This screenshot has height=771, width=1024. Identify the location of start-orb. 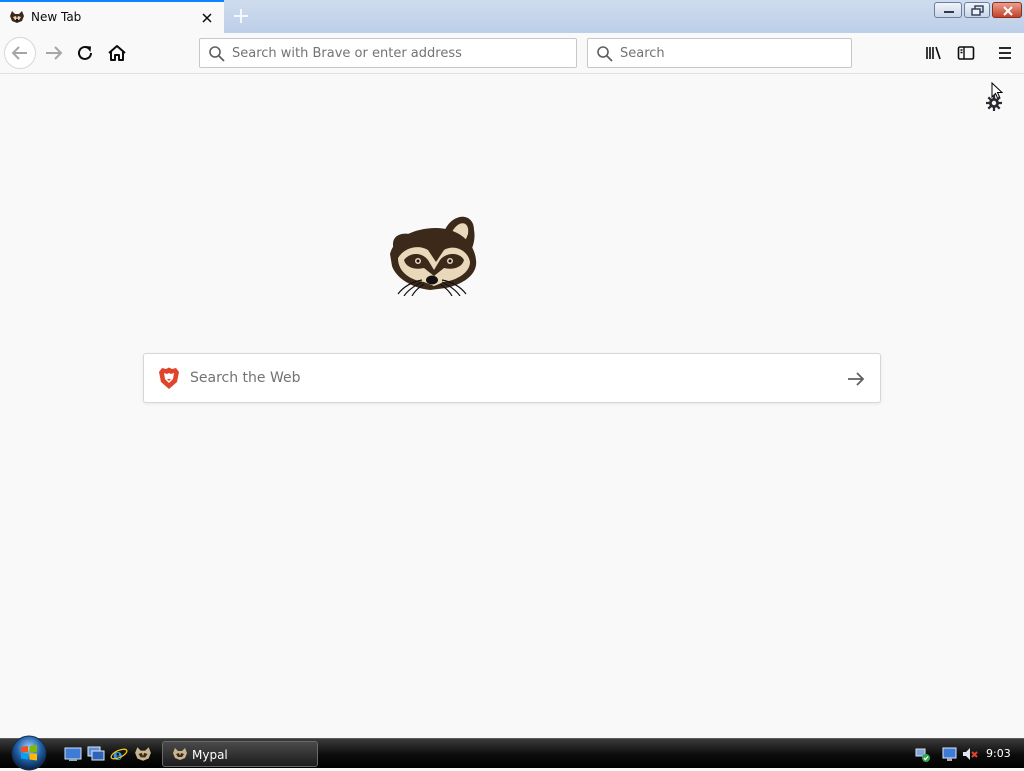
(29, 753).